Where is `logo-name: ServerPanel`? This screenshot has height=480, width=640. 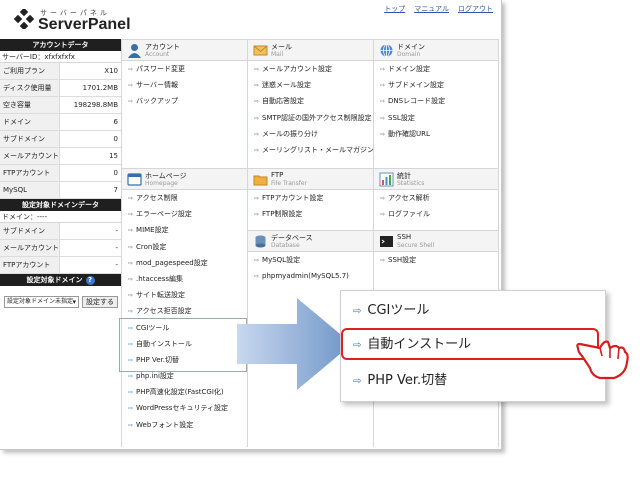 logo-name: ServerPanel is located at coordinates (84, 24).